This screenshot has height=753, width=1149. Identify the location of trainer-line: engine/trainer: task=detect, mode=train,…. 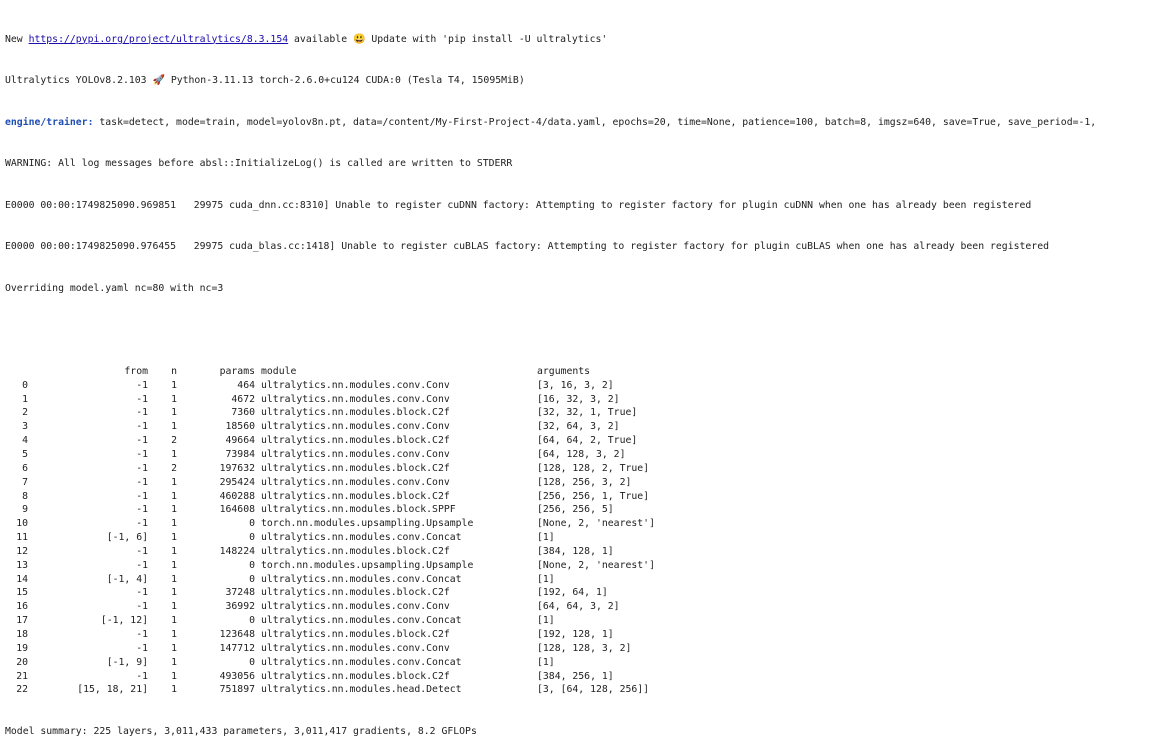
(576, 123).